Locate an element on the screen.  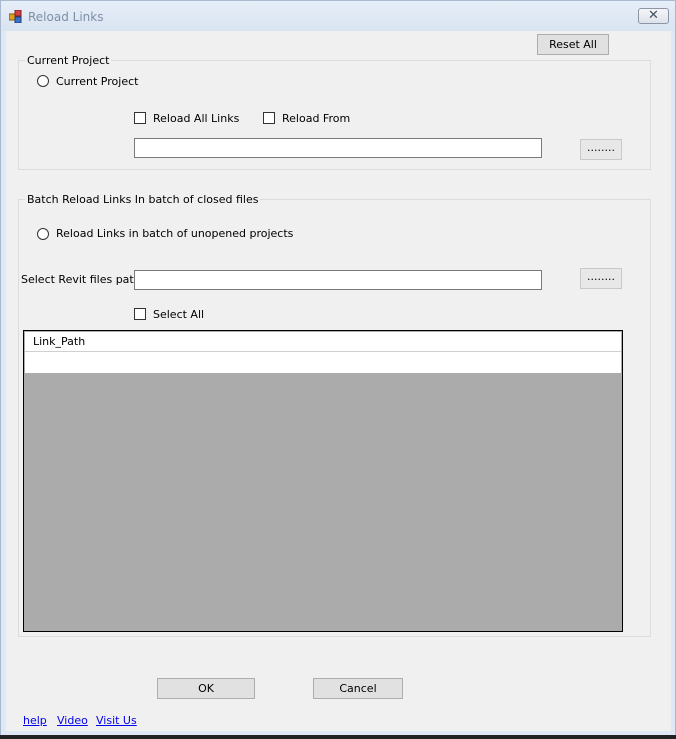
reset-all-button: Reset All is located at coordinates (573, 44).